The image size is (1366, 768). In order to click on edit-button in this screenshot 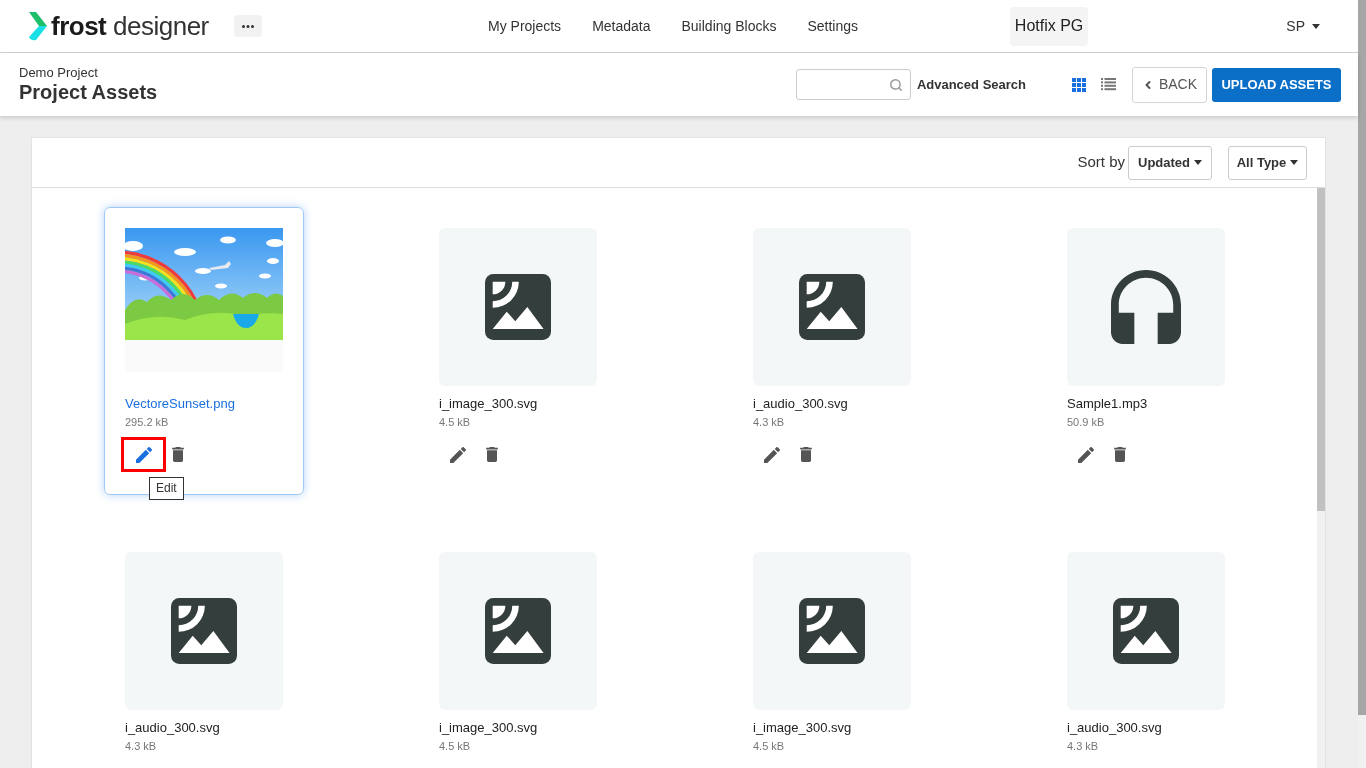, I will do `click(143, 454)`.